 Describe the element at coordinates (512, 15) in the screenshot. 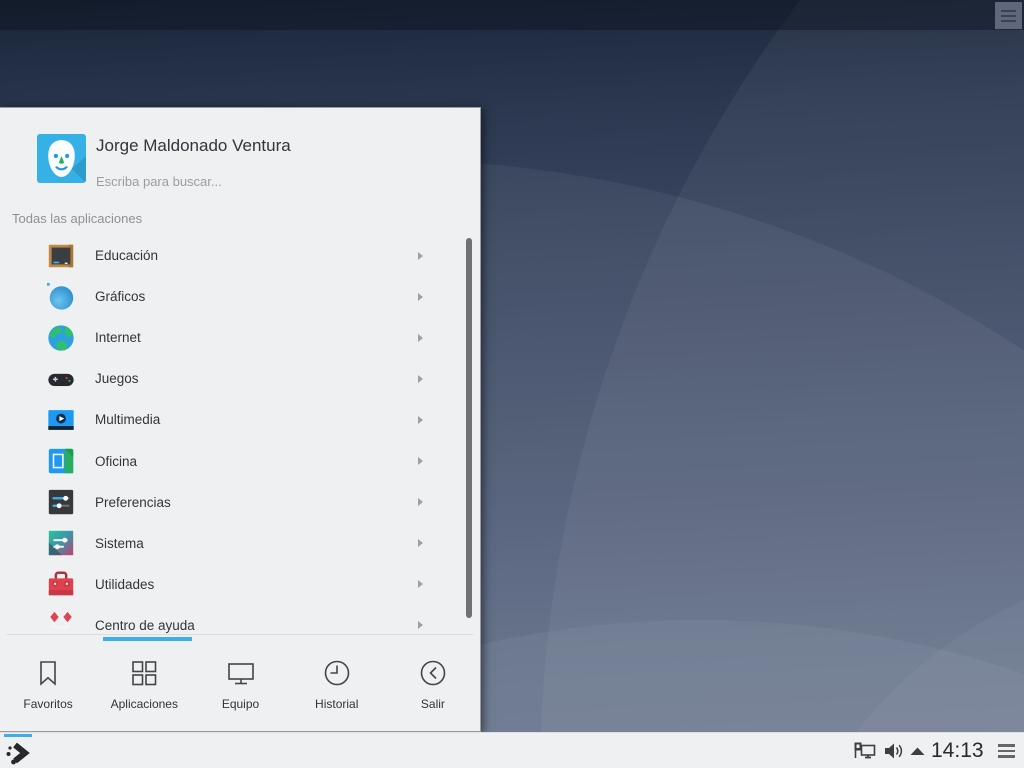

I see `wallpaper-top-band` at that location.